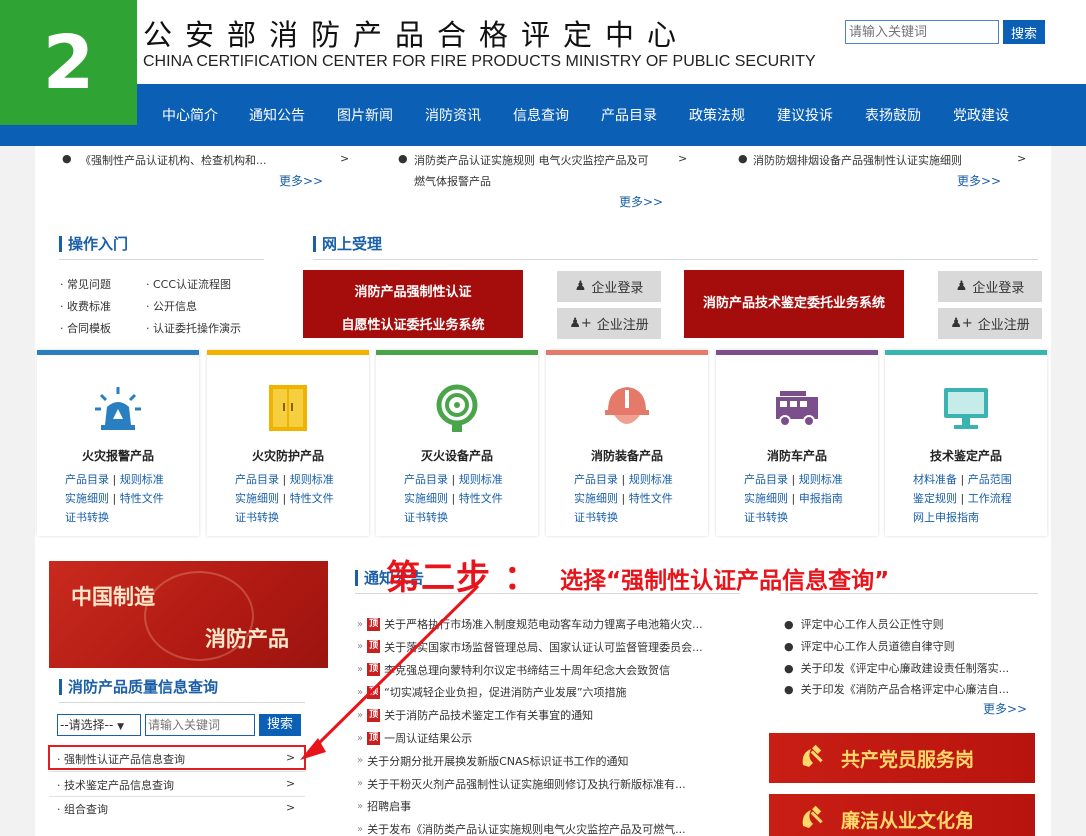  I want to click on nav-item-suggest: 建议投诉, so click(805, 115).